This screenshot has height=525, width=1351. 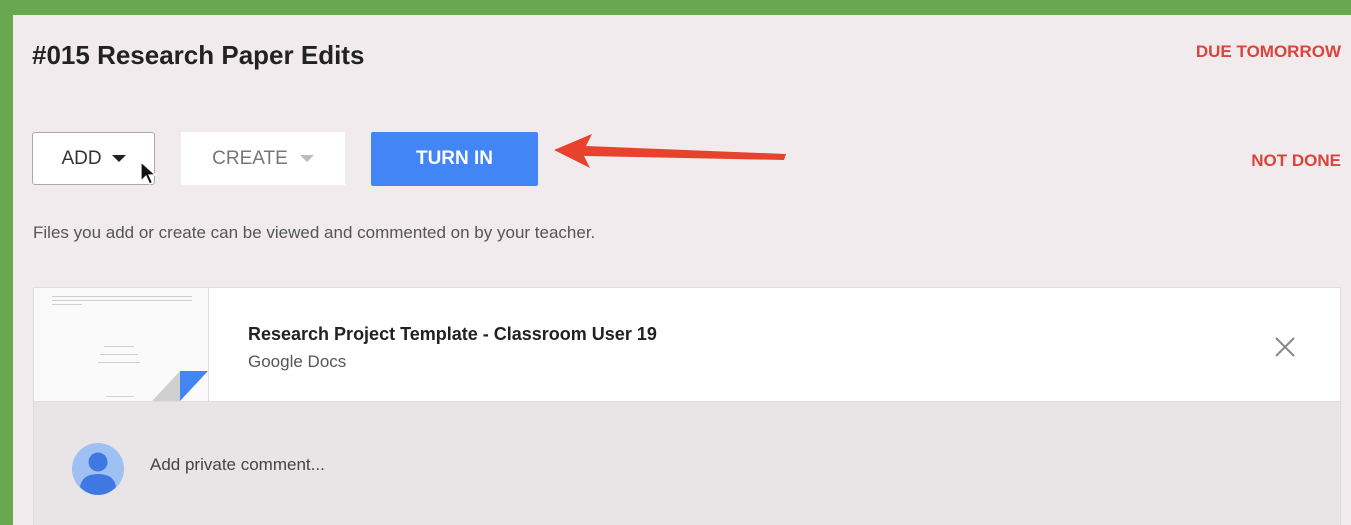 I want to click on status-label: NOT DONE, so click(x=1296, y=160).